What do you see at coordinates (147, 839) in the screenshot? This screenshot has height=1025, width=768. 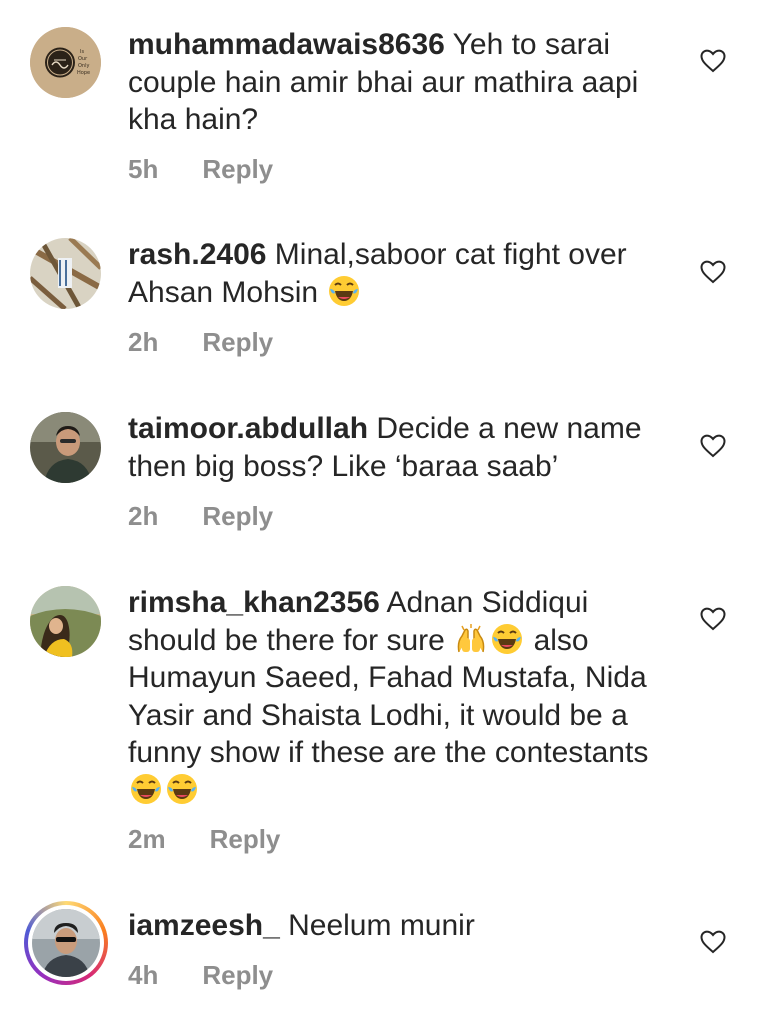 I see `comment-time: 2m` at bounding box center [147, 839].